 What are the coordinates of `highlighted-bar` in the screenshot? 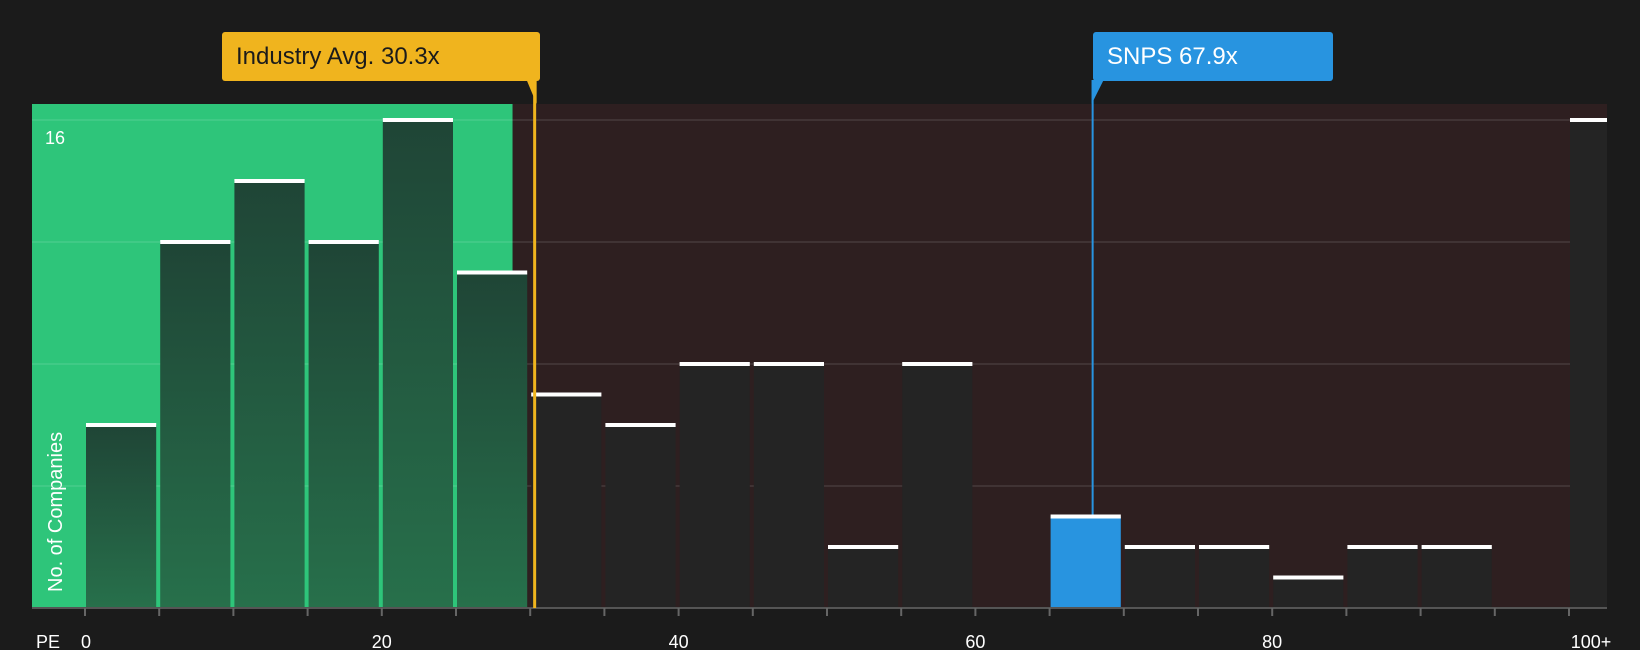 It's located at (1085, 562).